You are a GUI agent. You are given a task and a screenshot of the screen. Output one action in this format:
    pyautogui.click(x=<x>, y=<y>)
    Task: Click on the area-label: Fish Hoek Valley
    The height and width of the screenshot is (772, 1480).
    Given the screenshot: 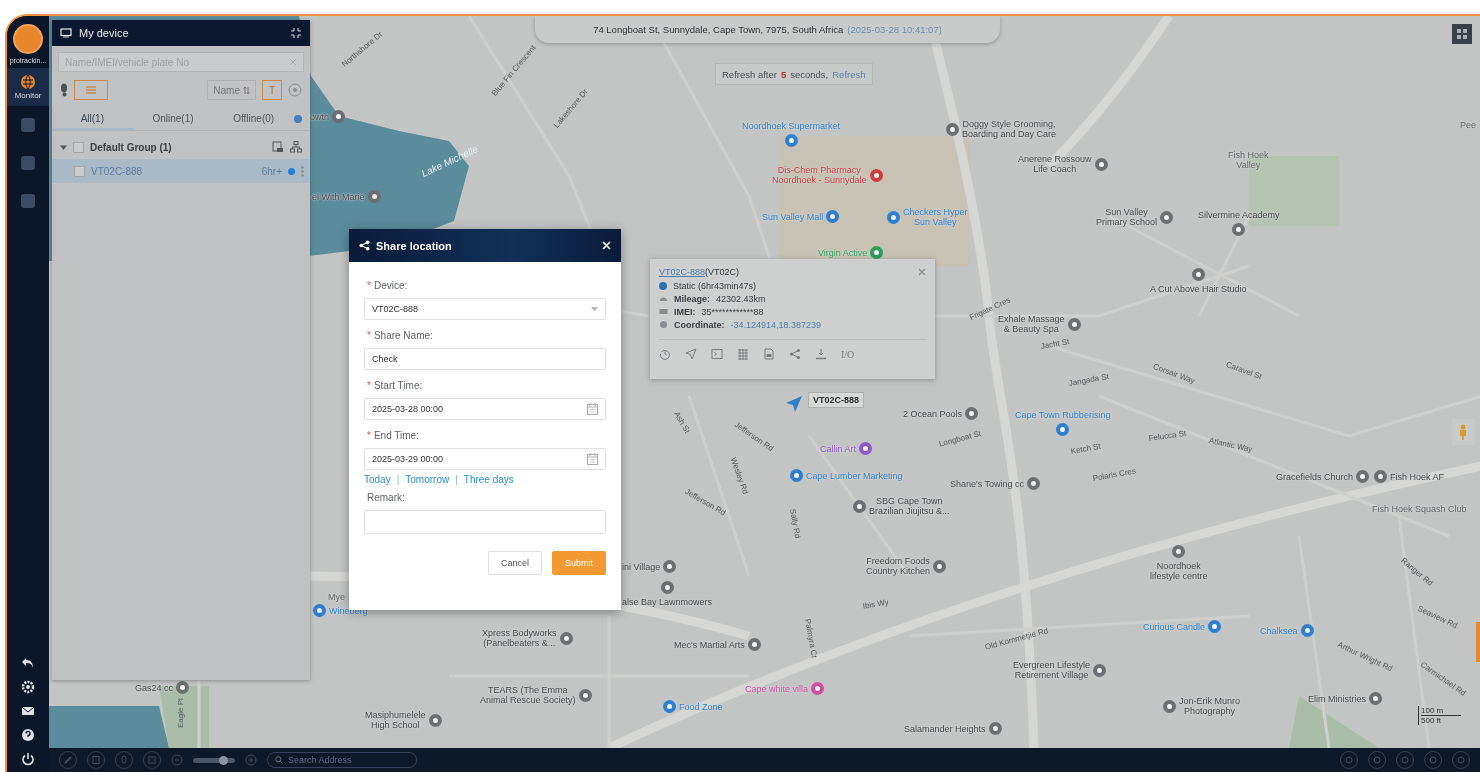 What is the action you would take?
    pyautogui.click(x=1248, y=160)
    